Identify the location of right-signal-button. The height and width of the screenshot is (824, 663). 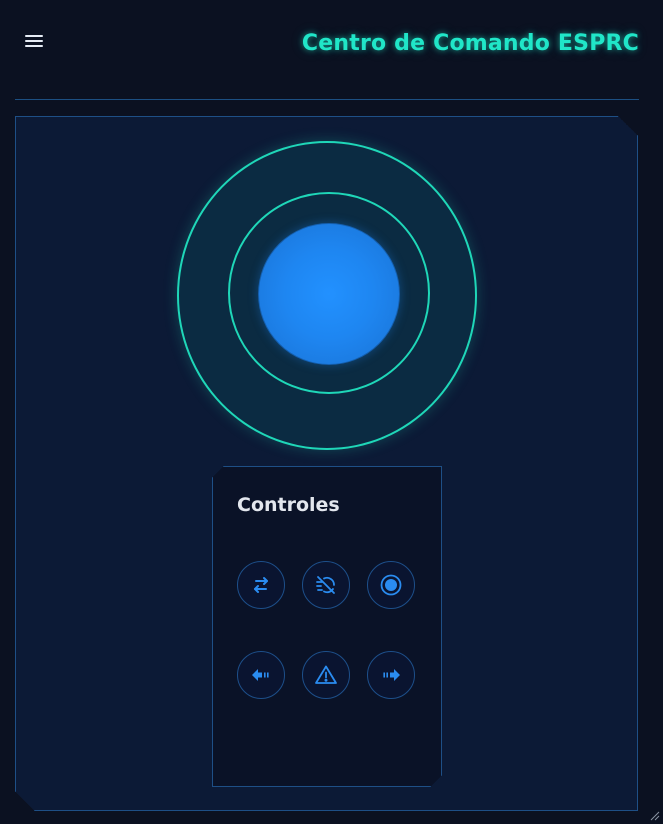
(391, 675).